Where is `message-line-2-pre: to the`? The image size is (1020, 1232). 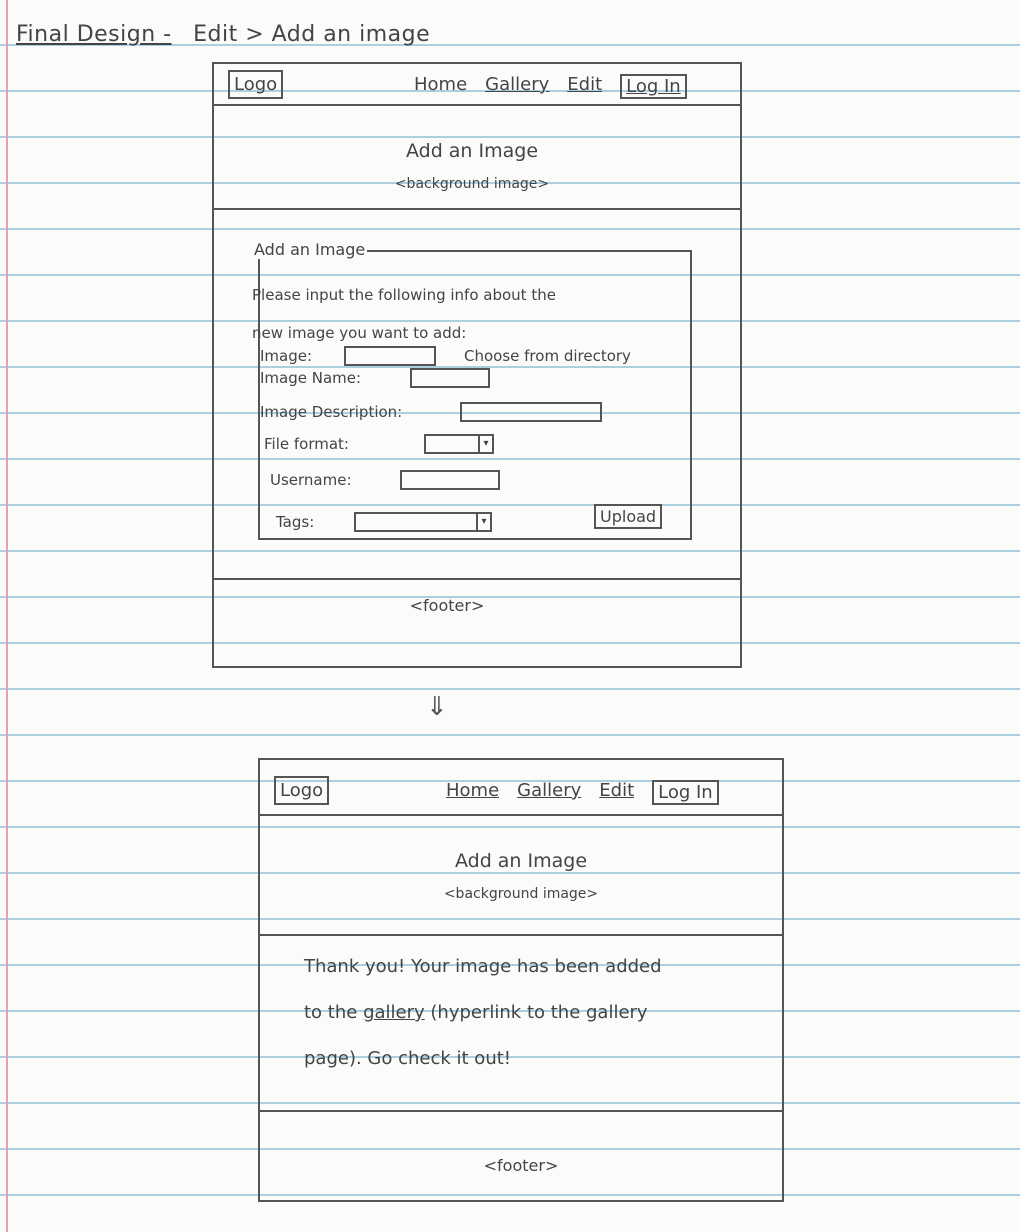
message-line-2-pre: to the is located at coordinates (331, 1012).